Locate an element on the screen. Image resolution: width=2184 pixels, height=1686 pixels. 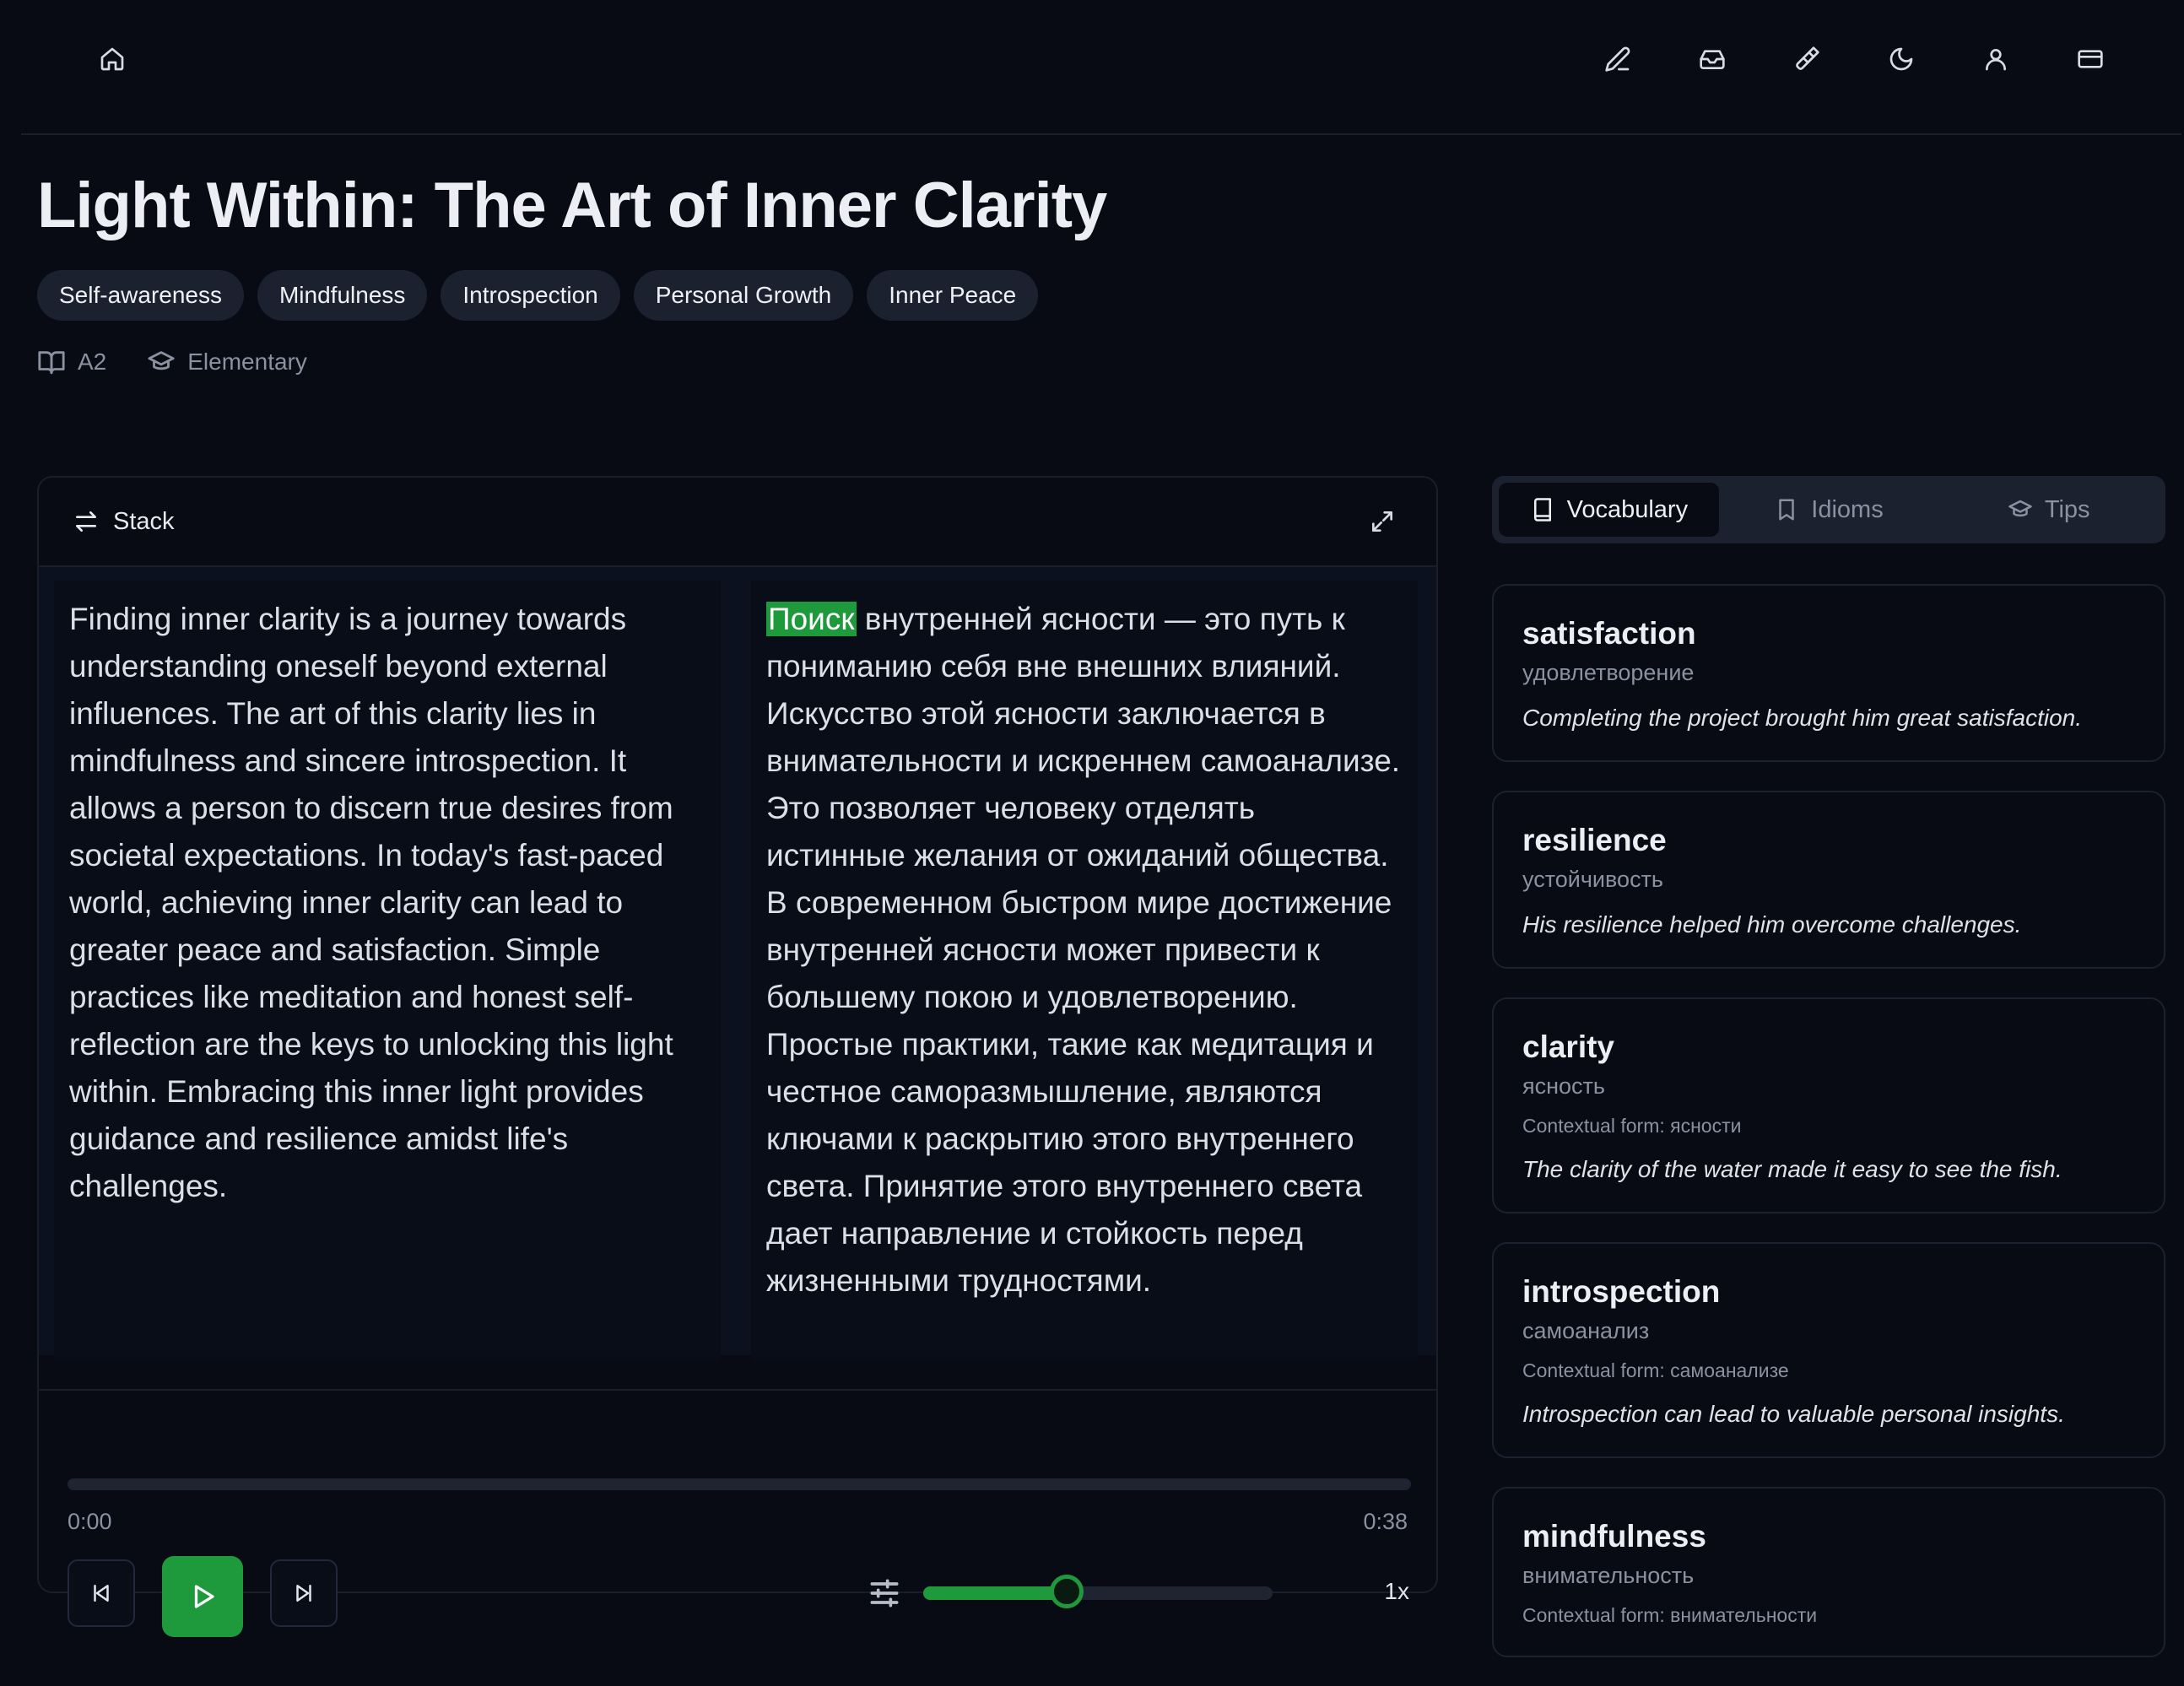
top-navigation-bar is located at coordinates (1101, 67).